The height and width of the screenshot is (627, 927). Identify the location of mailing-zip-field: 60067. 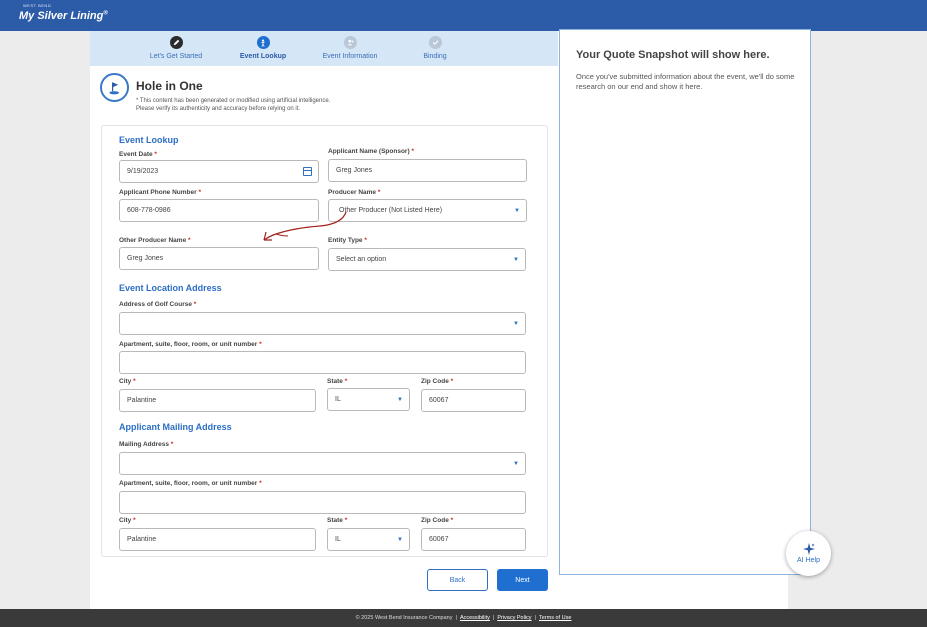
(473, 539).